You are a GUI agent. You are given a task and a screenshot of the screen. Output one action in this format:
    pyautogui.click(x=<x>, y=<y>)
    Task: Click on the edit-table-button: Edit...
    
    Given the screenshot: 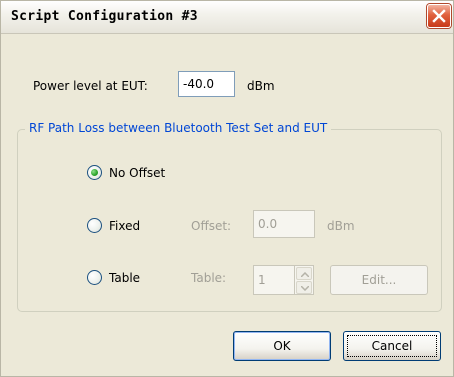 What is the action you would take?
    pyautogui.click(x=379, y=280)
    